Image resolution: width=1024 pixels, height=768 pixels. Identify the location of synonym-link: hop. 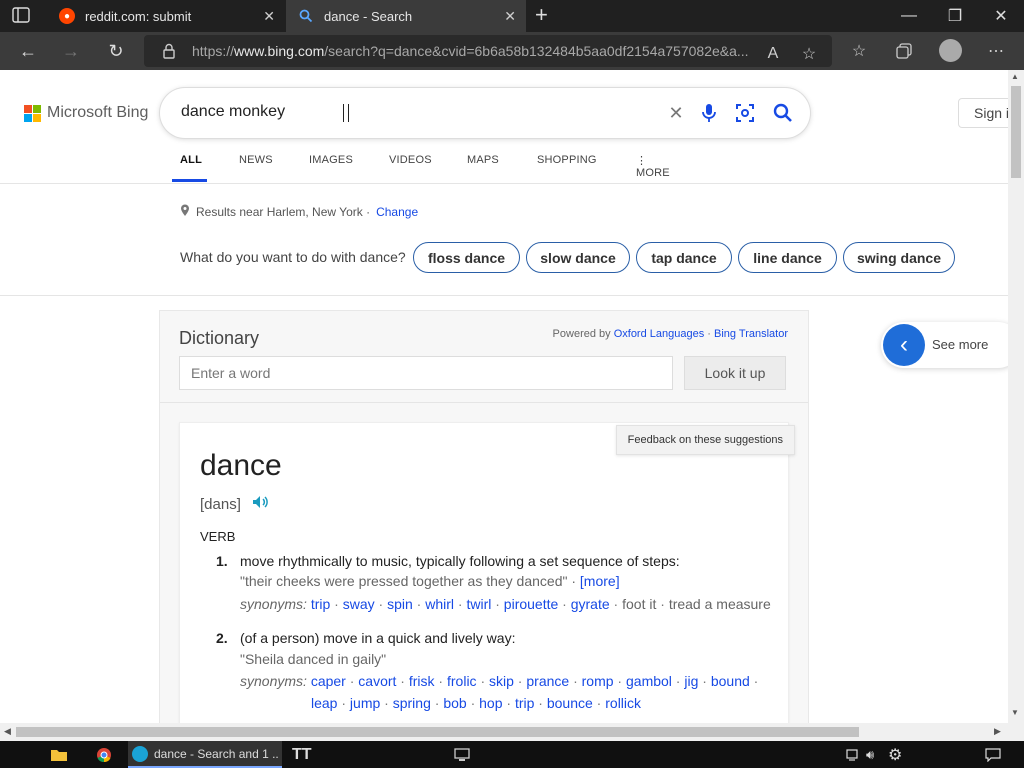
(490, 703).